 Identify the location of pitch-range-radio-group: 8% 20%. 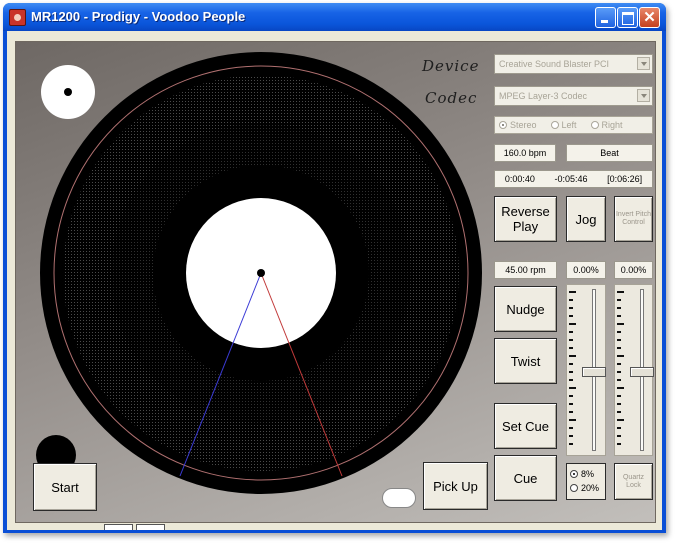
(586, 481).